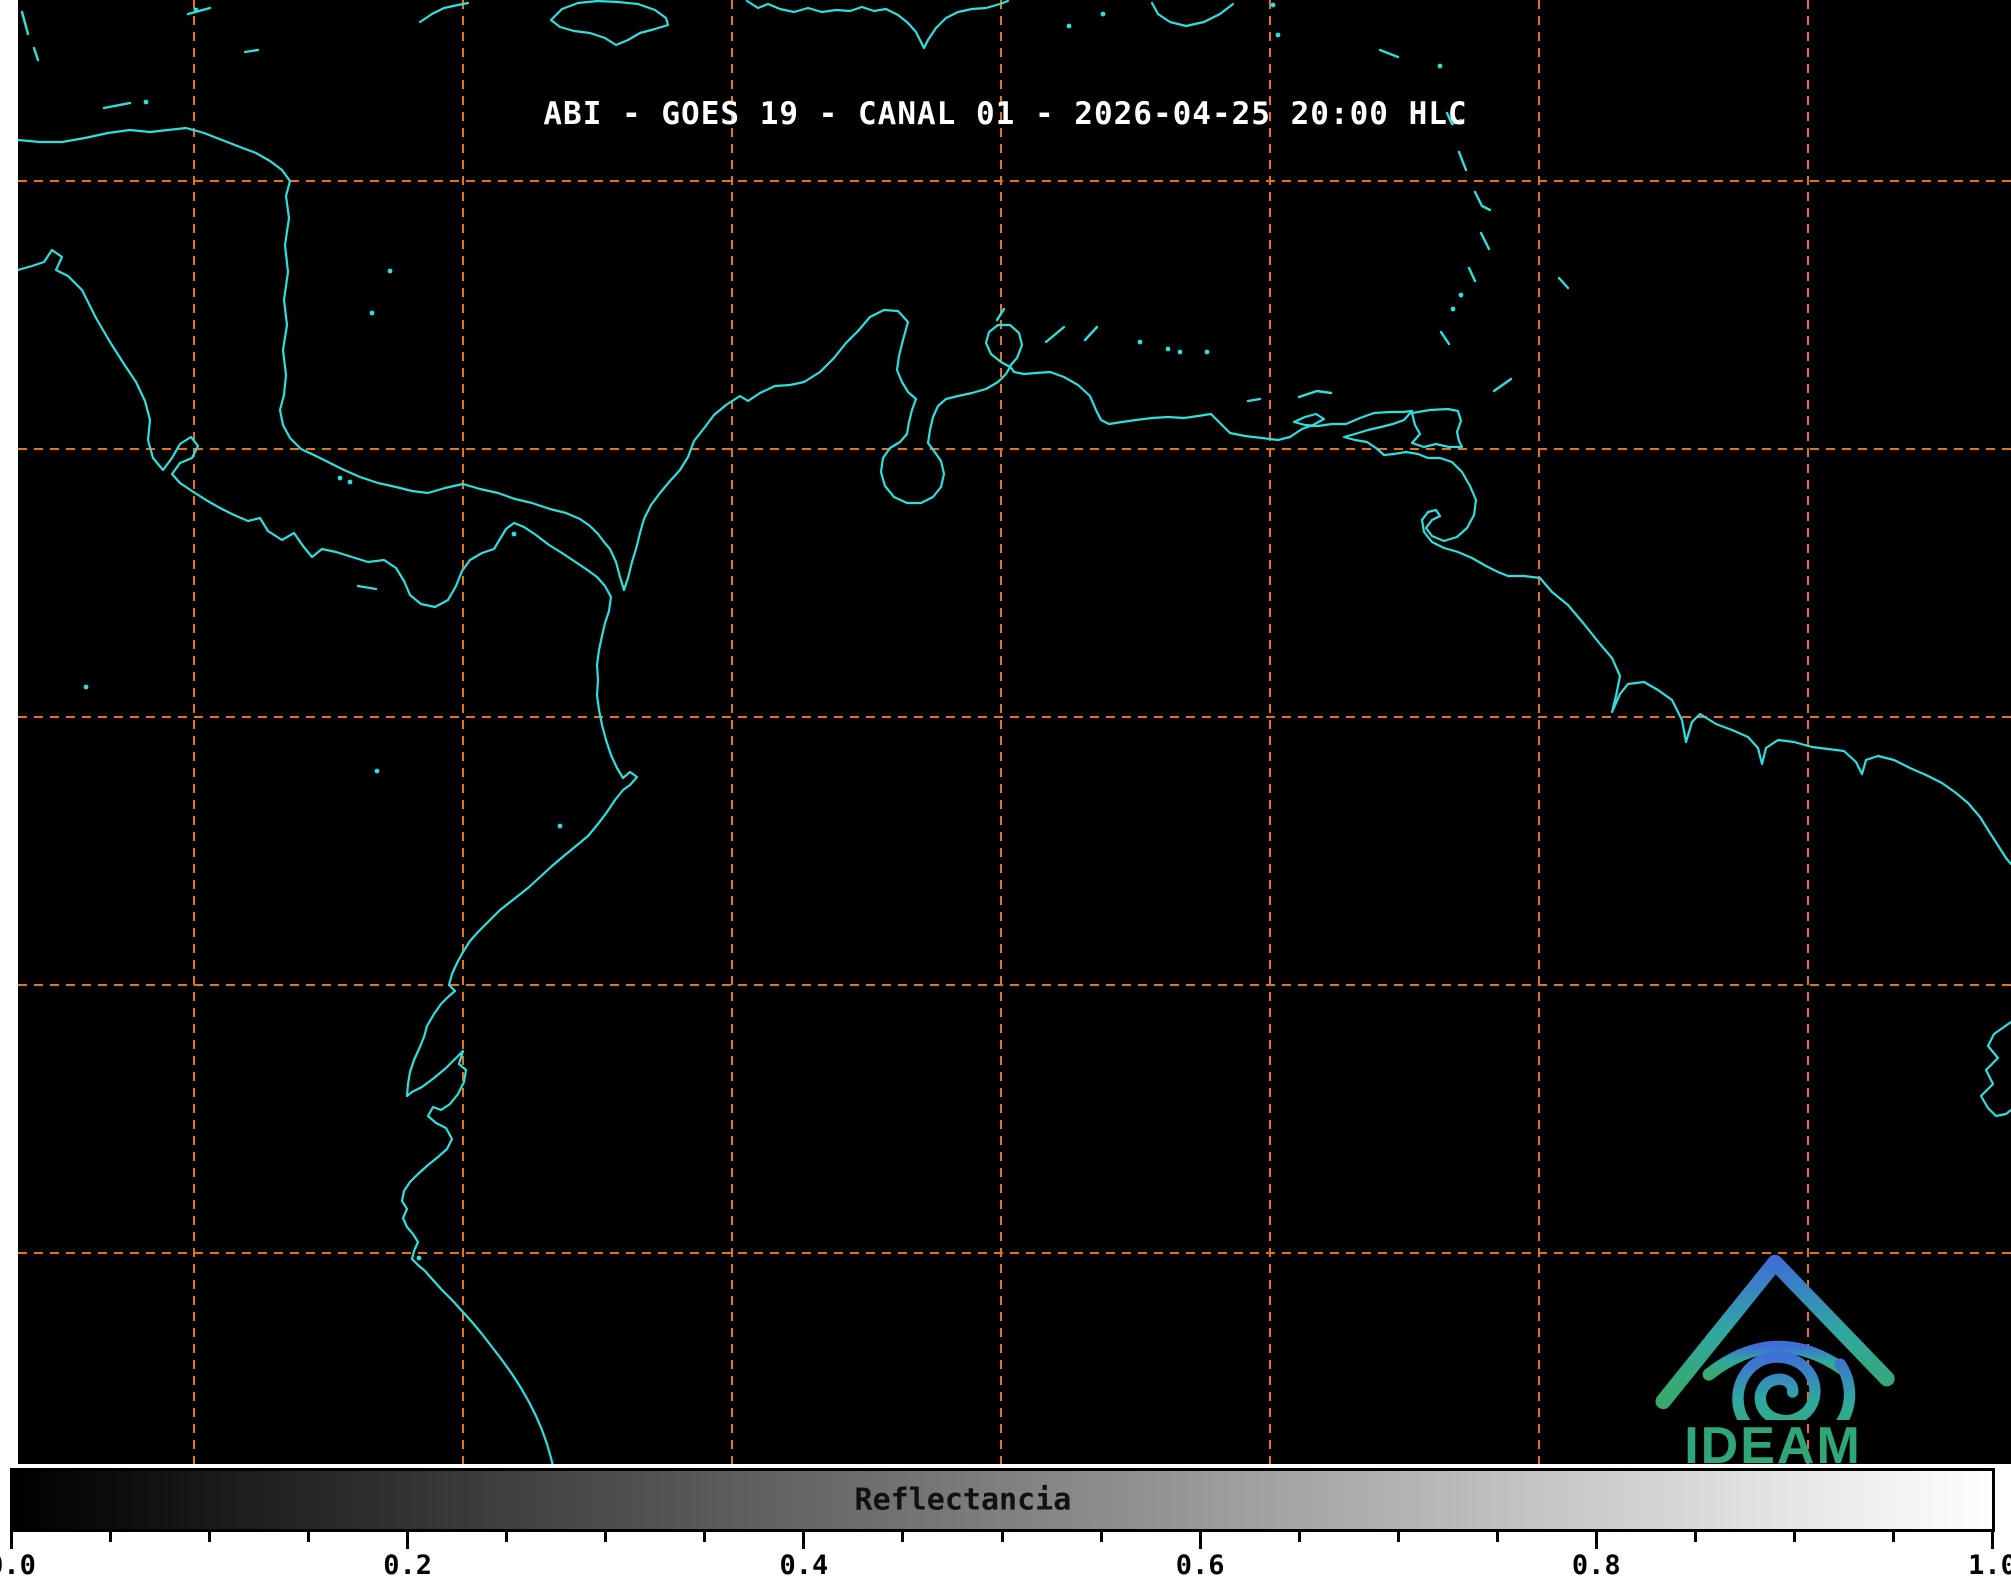 The image size is (2011, 1581). Describe the element at coordinates (963, 1500) in the screenshot. I see `colorbar-label: Reflectancia` at that location.